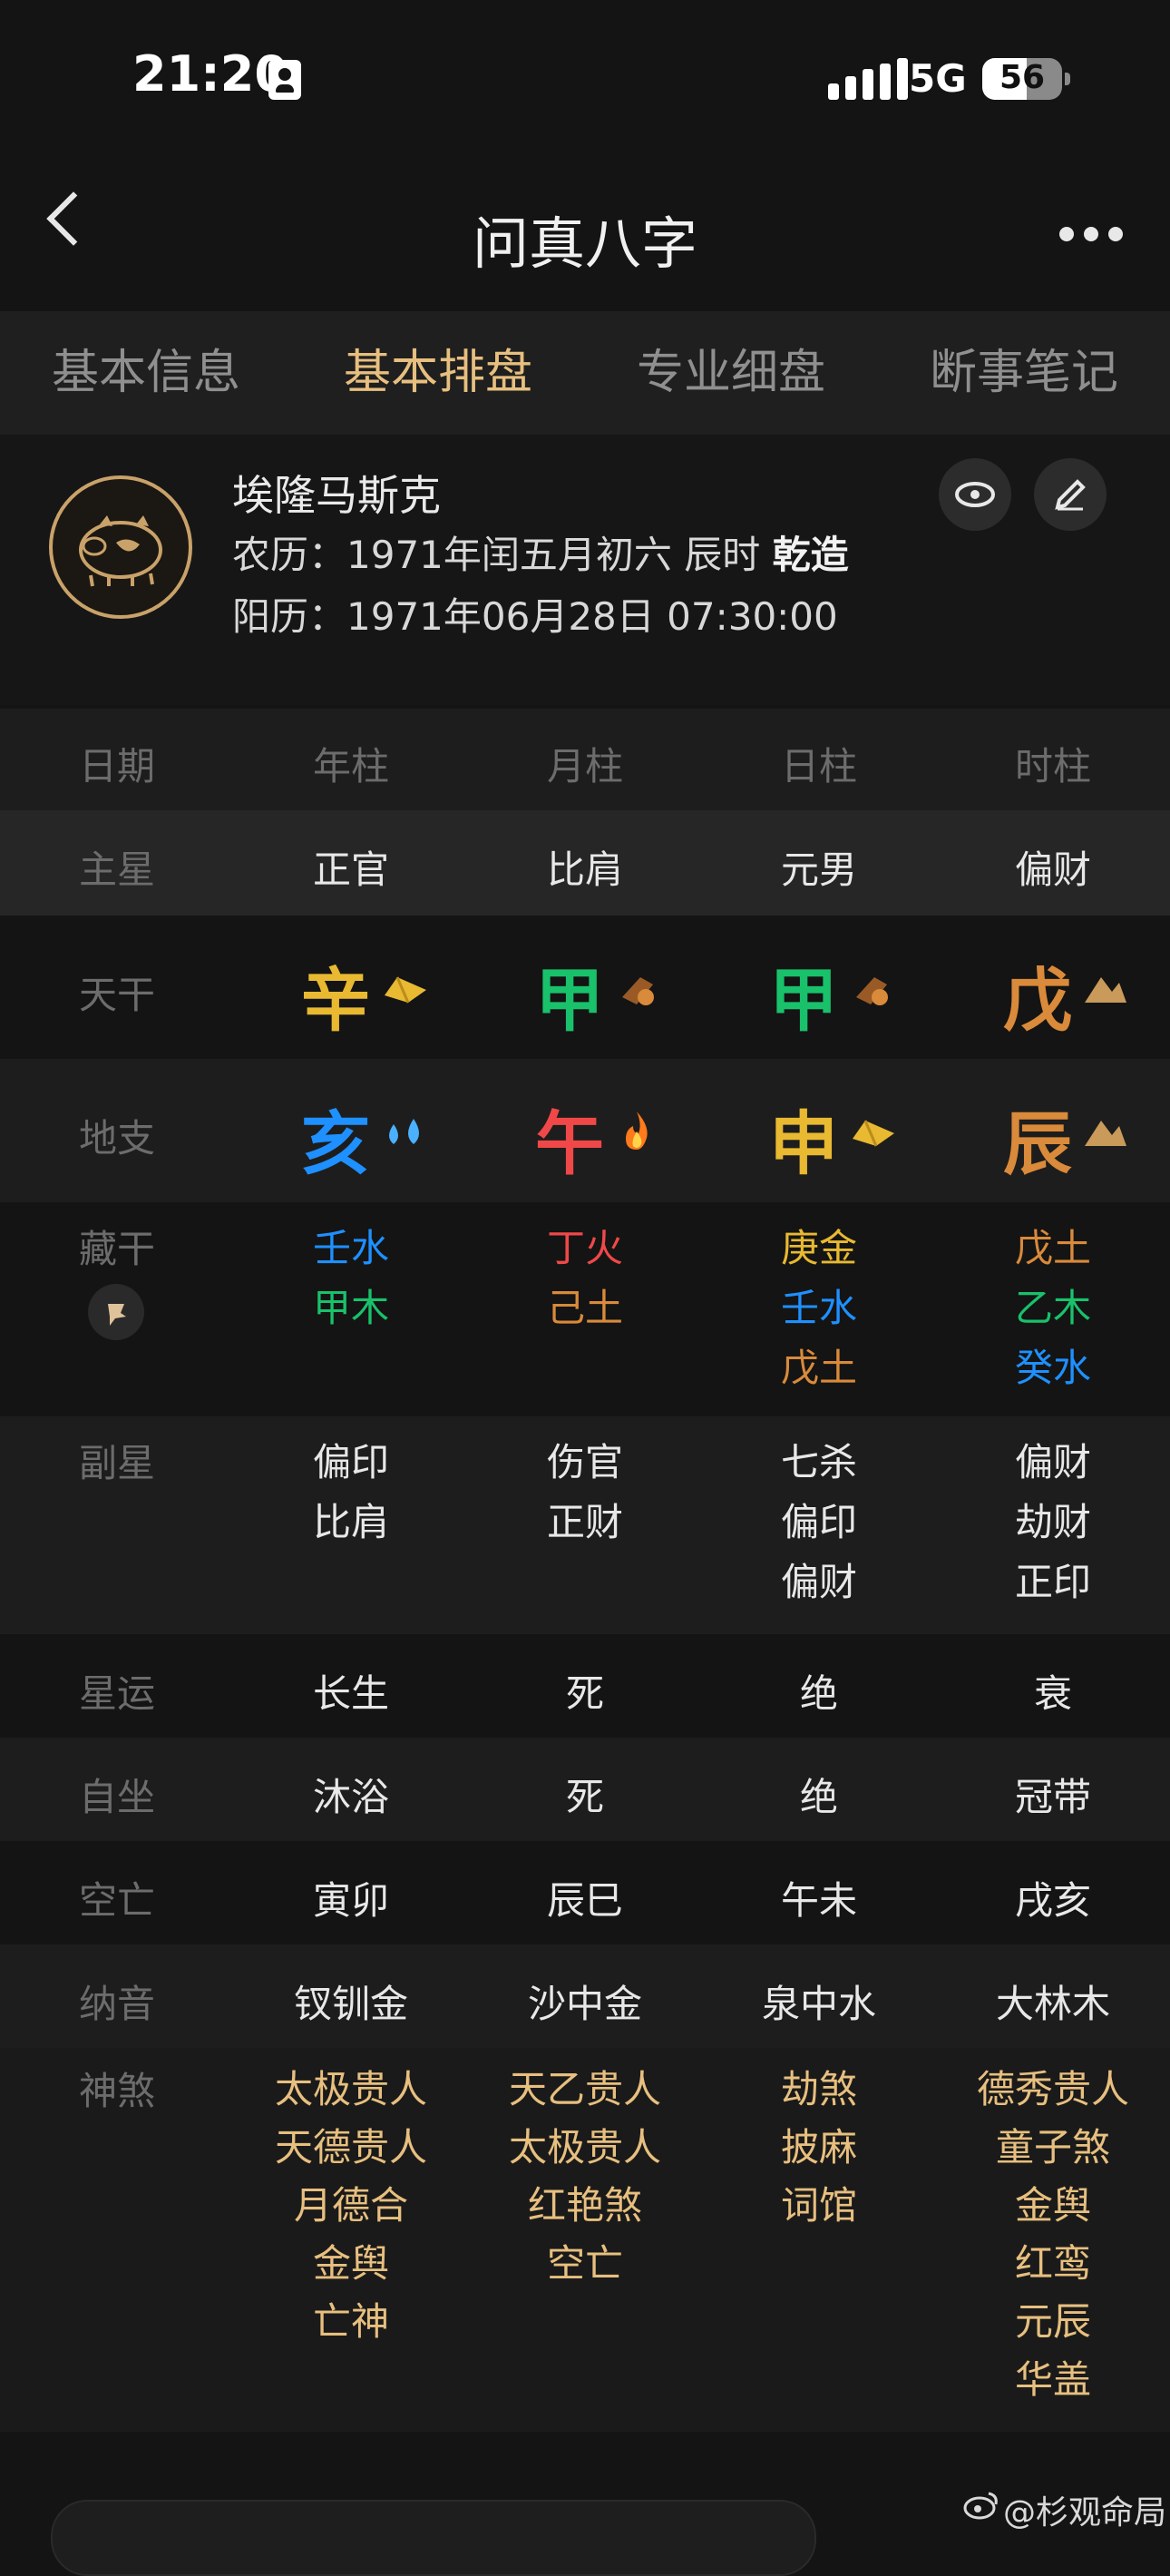  I want to click on header-row: 日期 年柱 月柱 日柱 时柱, so click(585, 759).